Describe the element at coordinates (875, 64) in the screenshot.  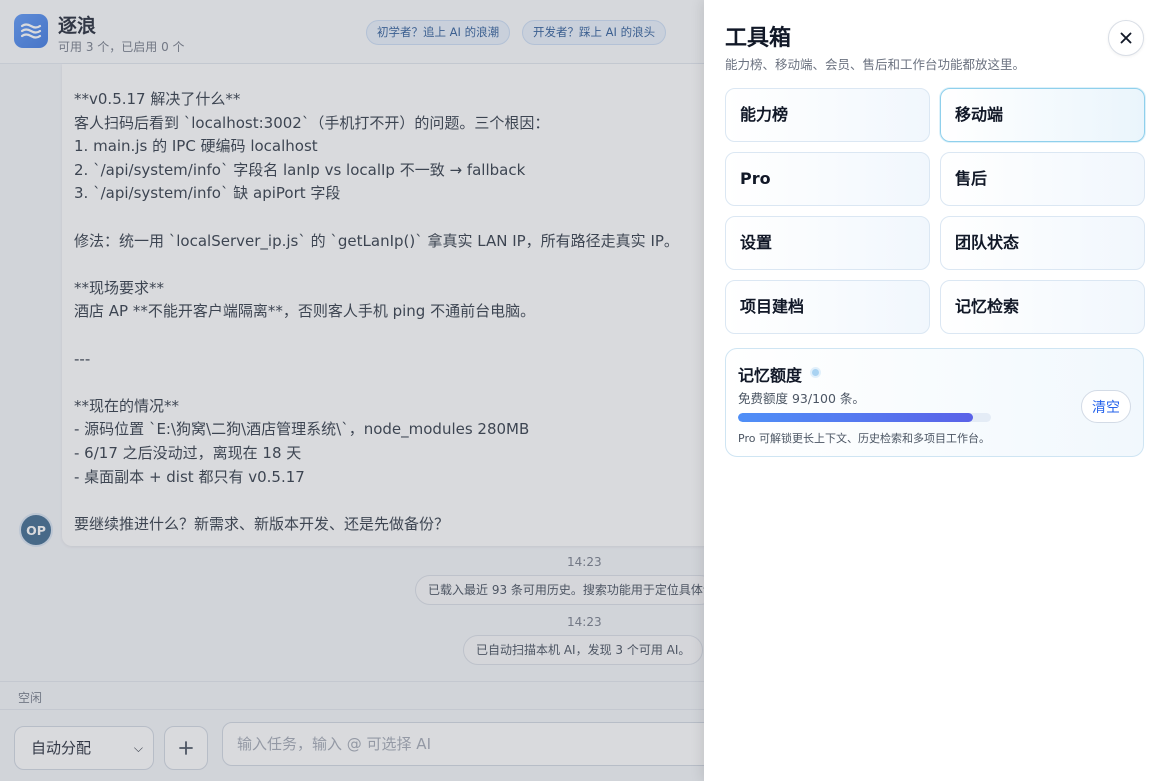
I see `drawer-subtitle: 能力榜、移动端、会员、售后和工作台功能都放这里。` at that location.